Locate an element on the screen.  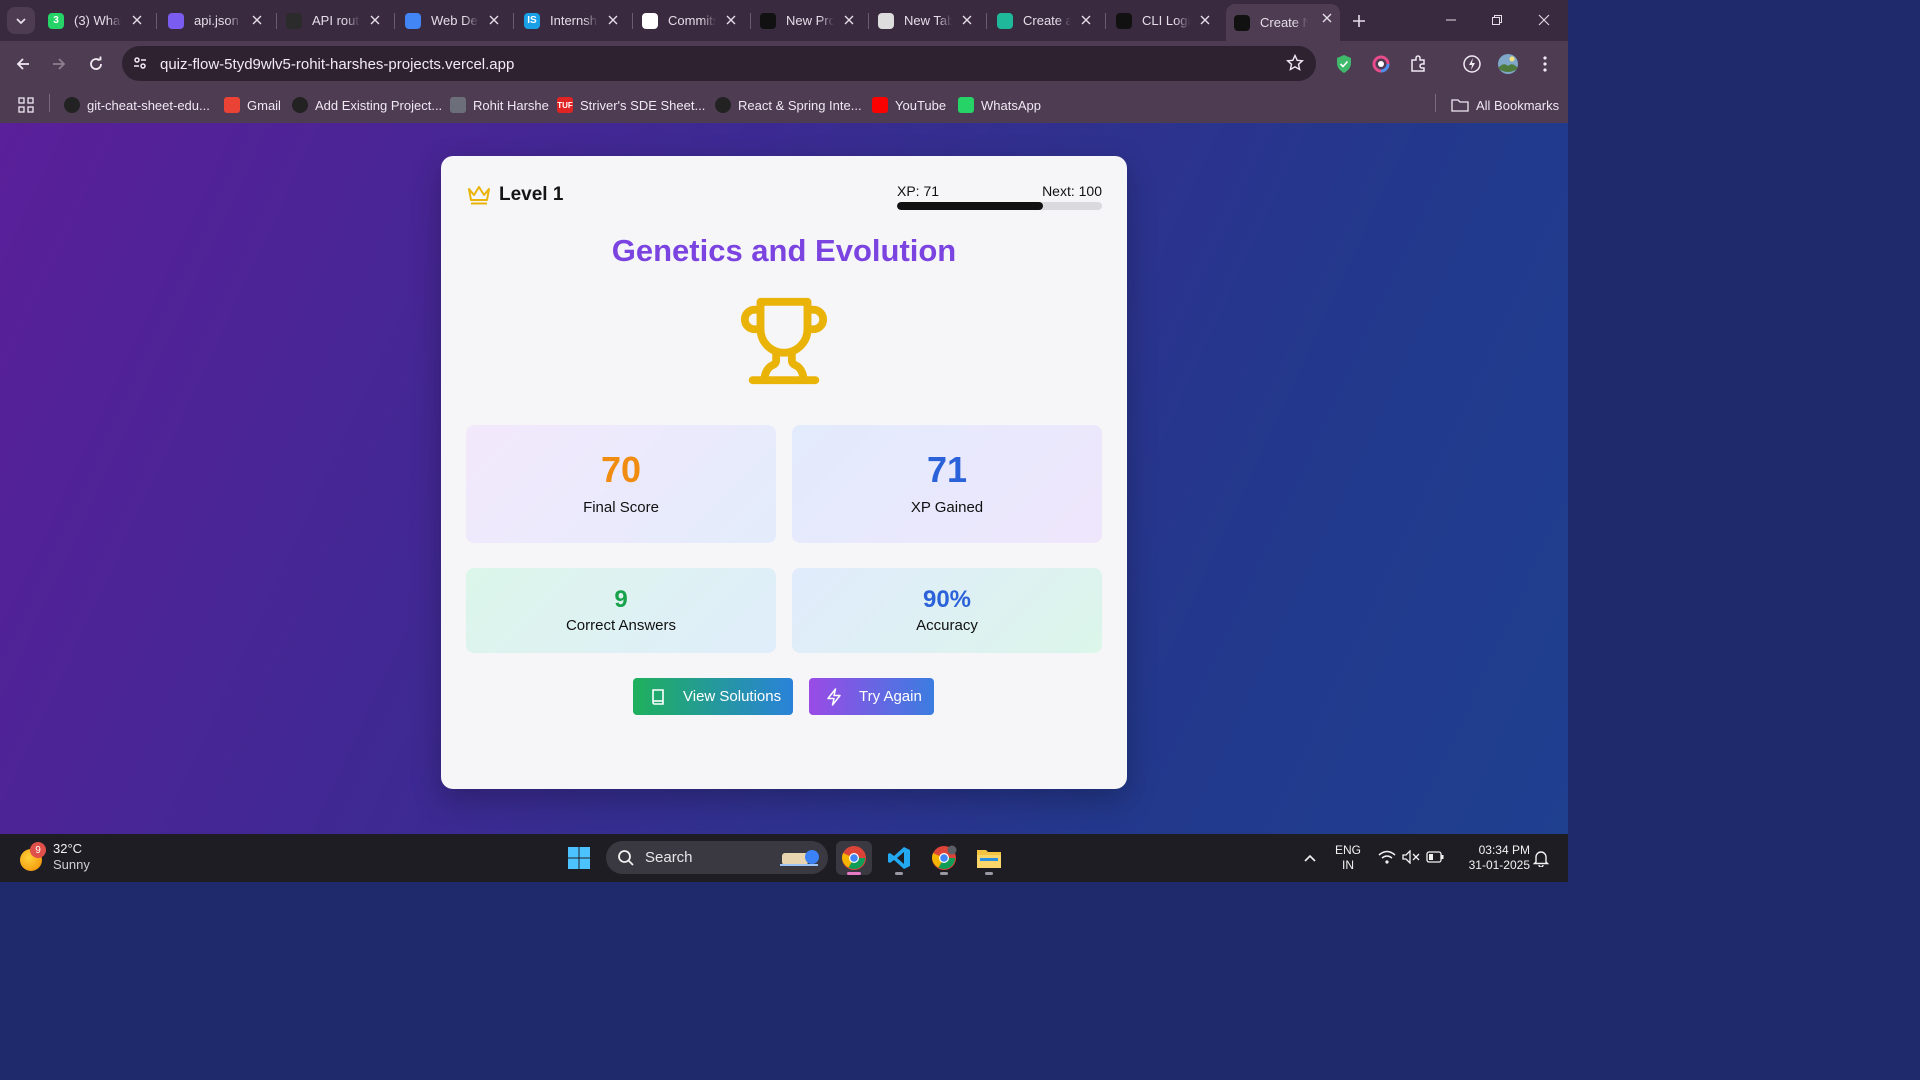
minimize-button is located at coordinates (1451, 20).